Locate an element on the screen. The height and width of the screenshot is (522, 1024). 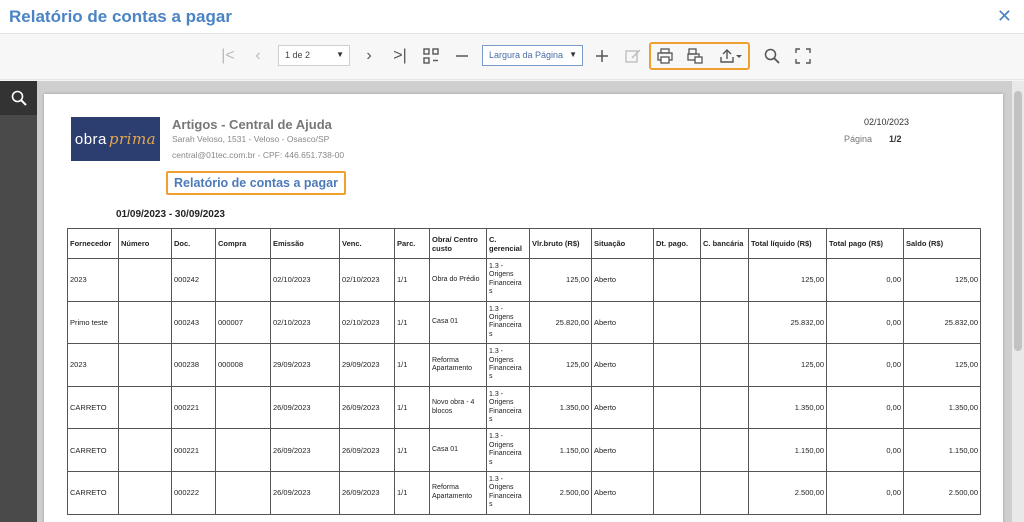
multipage-icon is located at coordinates (431, 56).